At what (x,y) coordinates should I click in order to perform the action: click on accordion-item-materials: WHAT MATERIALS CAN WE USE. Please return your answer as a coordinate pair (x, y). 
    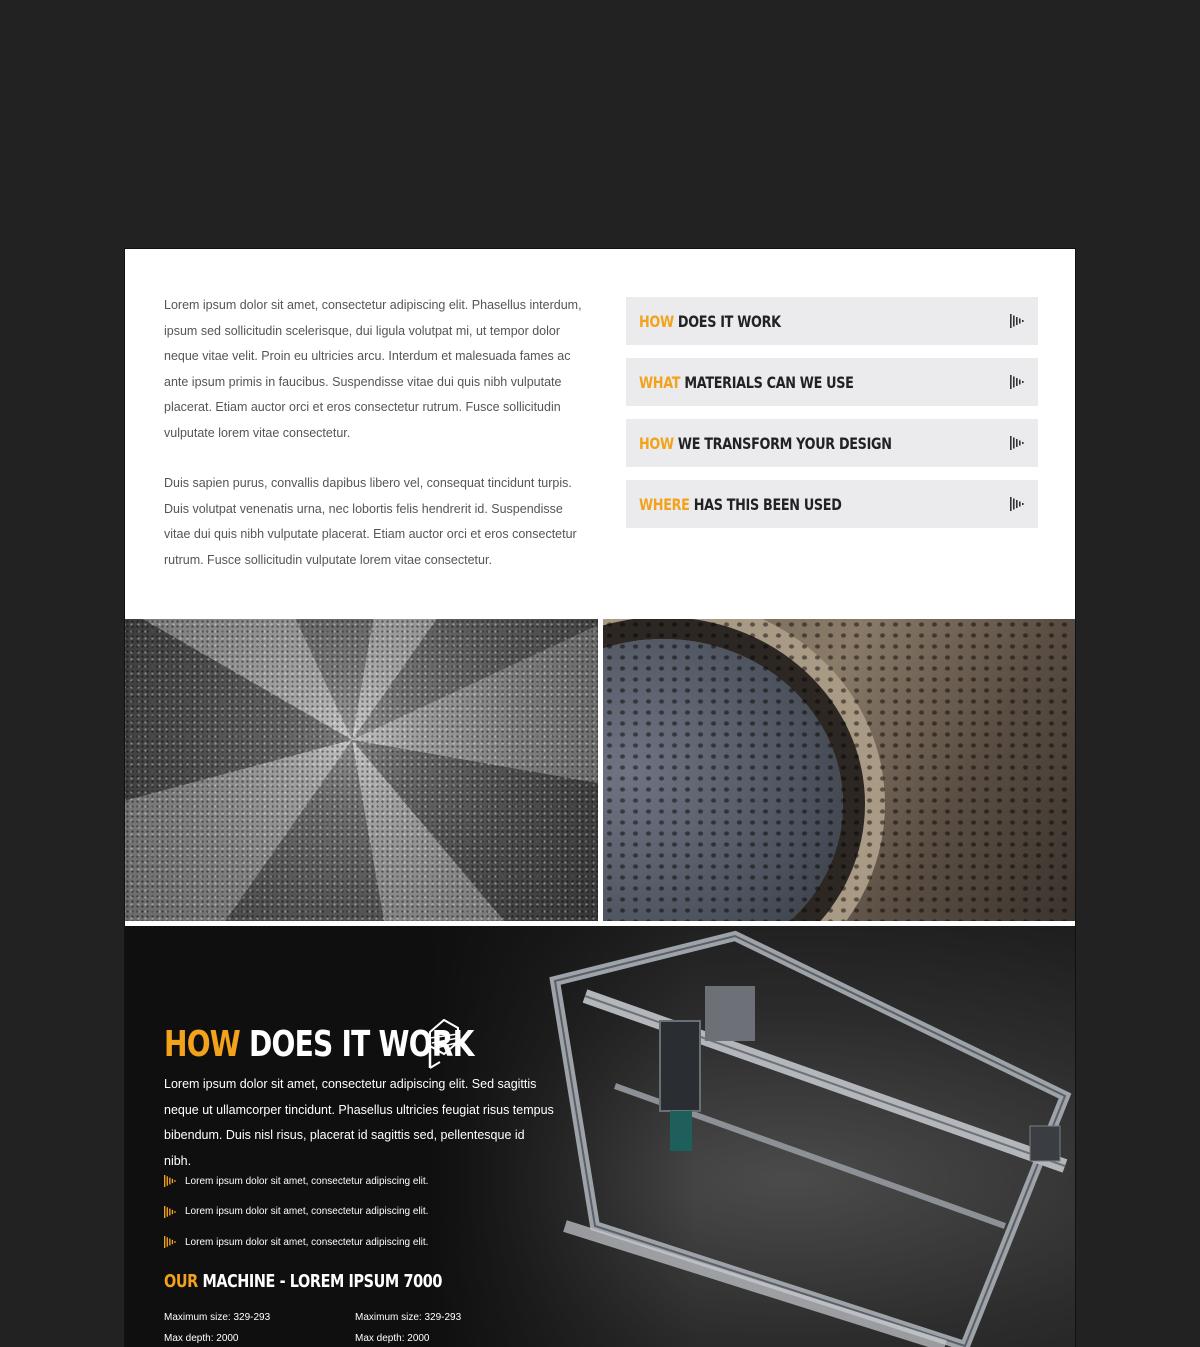
    Looking at the image, I should click on (832, 382).